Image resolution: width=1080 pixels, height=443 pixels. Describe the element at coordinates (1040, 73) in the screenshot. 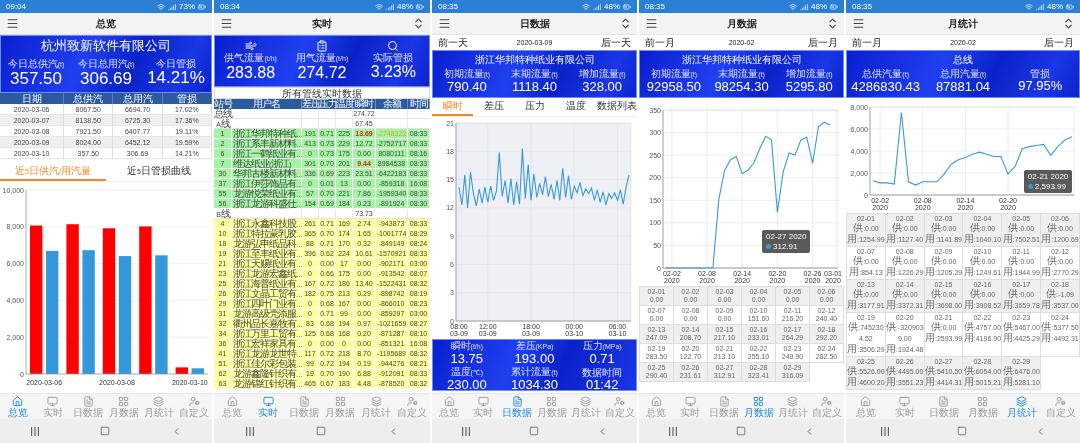

I see `stat-label: 管损` at that location.